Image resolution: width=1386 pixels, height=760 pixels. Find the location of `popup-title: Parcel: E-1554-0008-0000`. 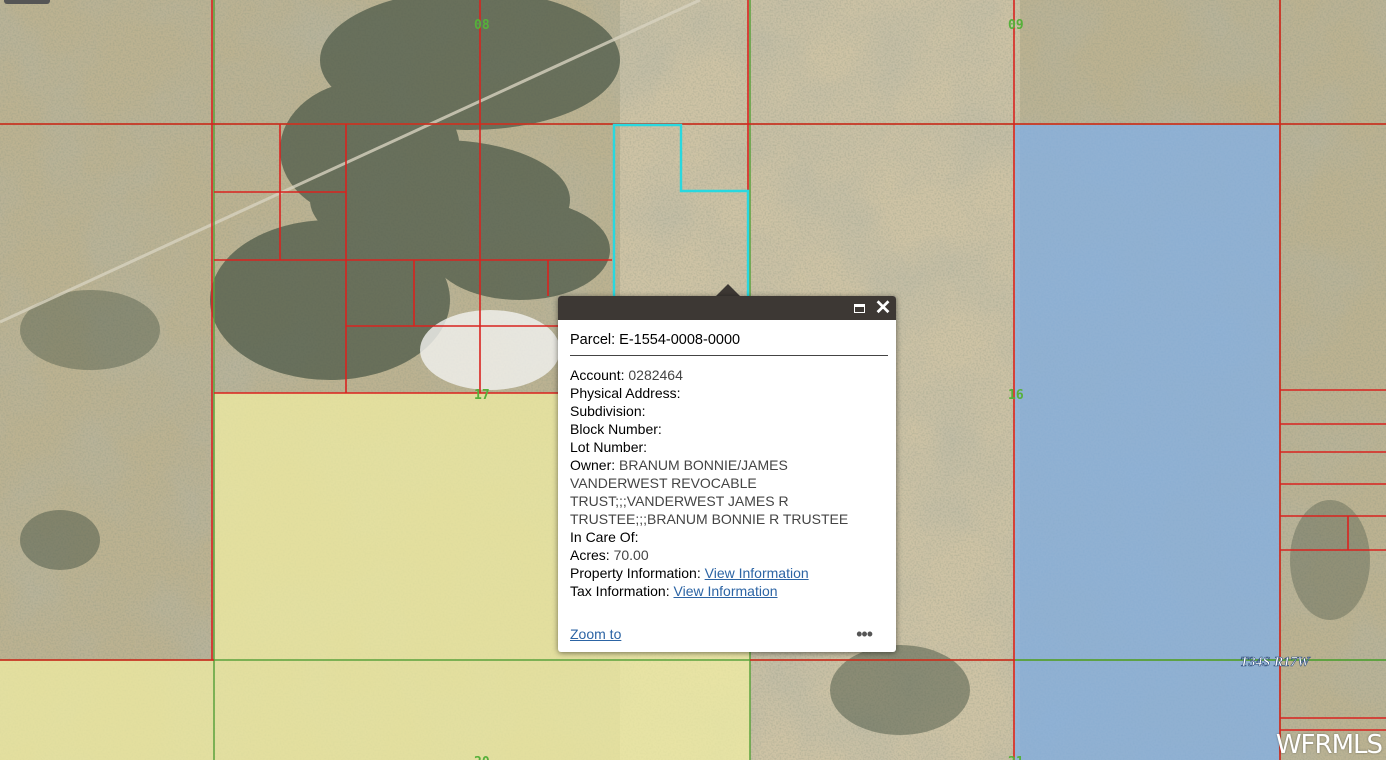

popup-title: Parcel: E-1554-0008-0000 is located at coordinates (729, 344).